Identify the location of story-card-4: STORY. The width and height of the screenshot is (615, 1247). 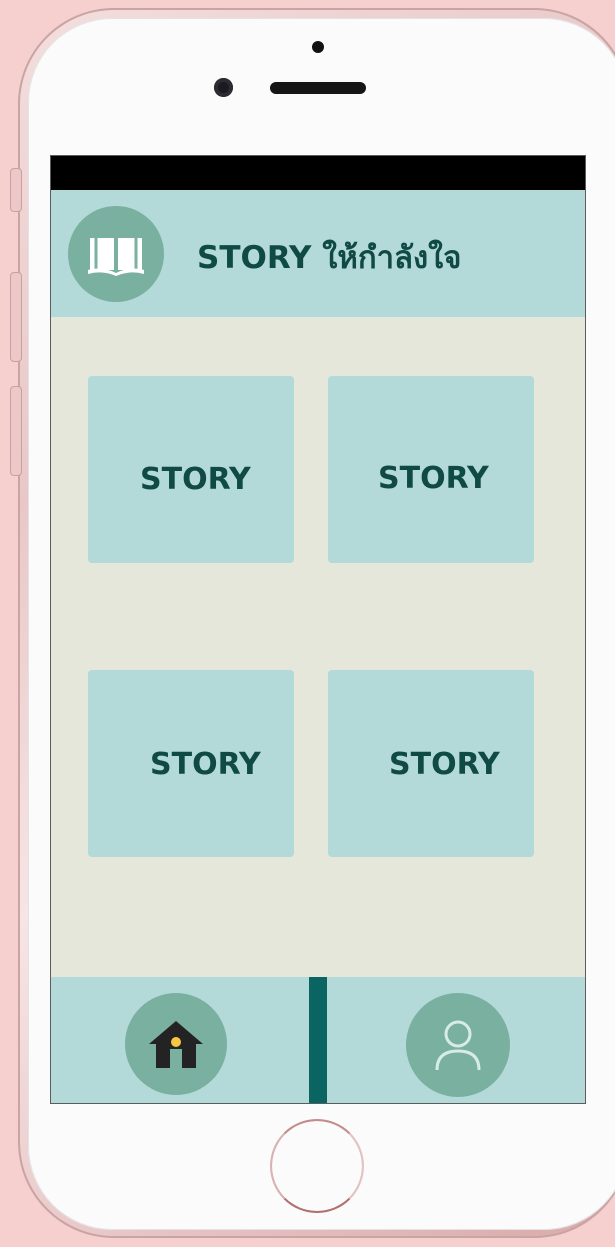
(431, 763).